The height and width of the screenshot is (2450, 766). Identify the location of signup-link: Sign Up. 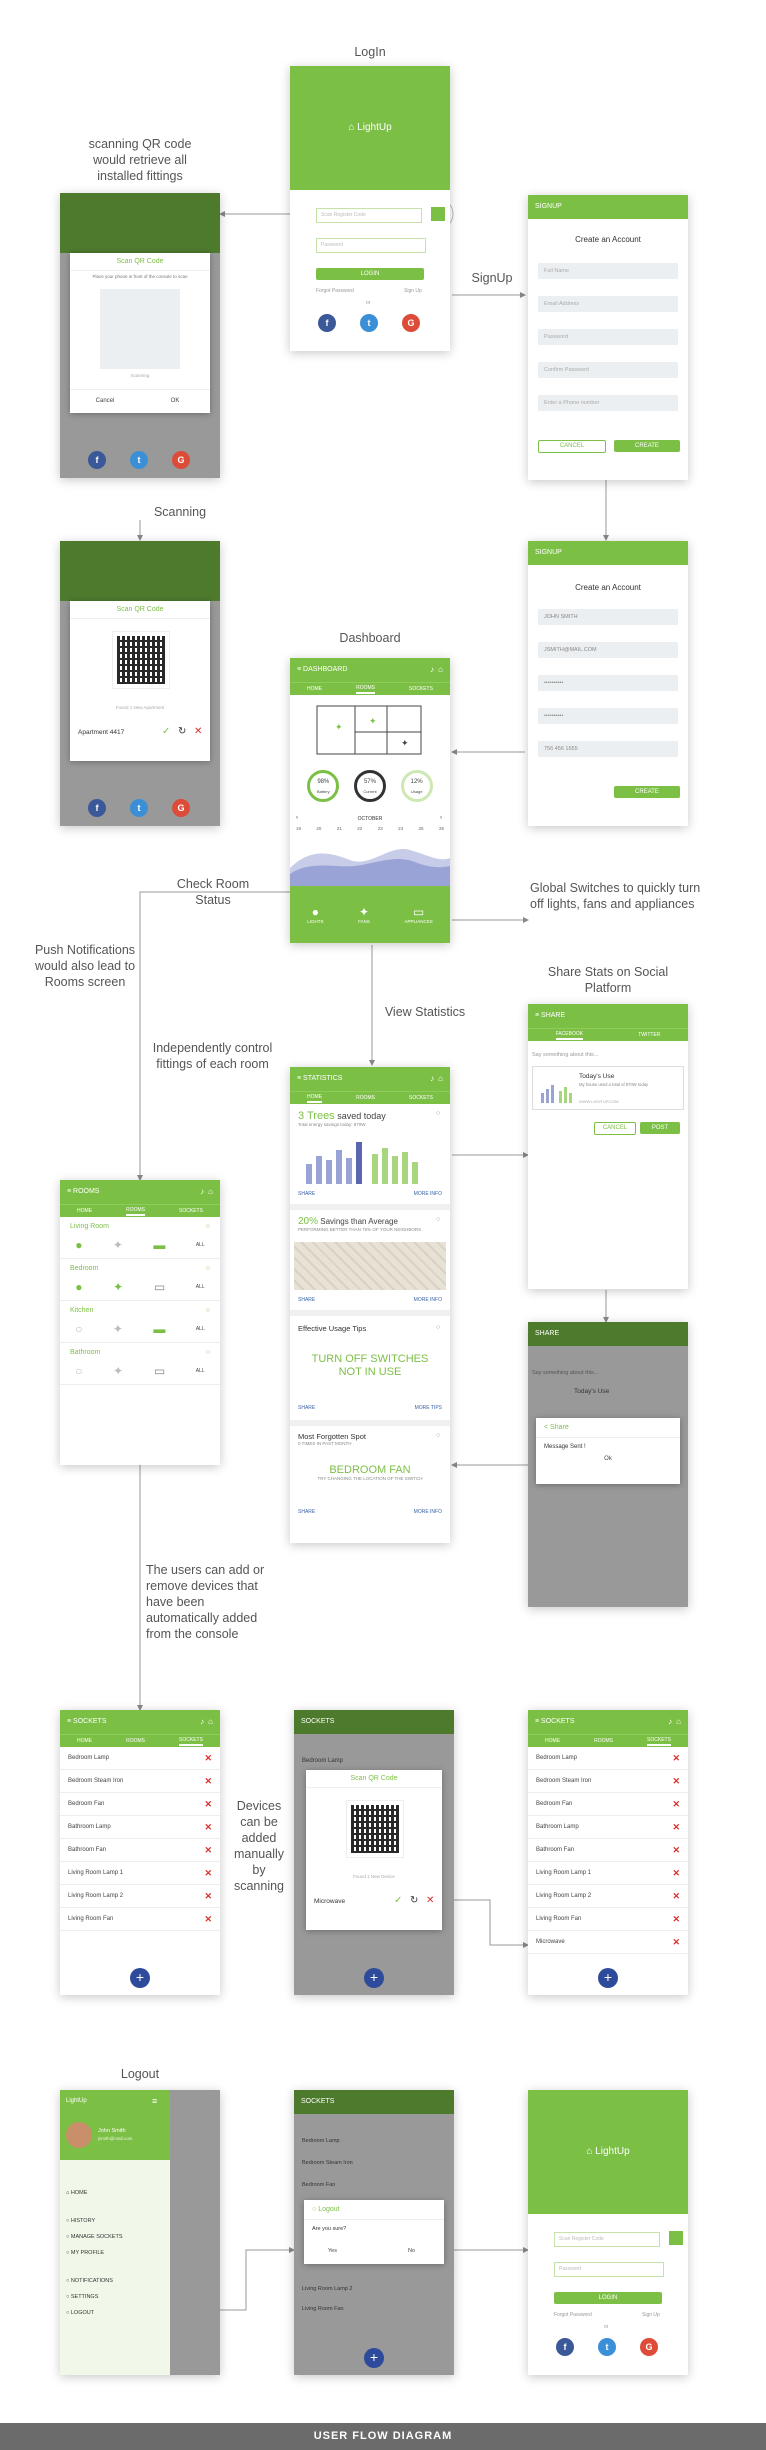
(413, 291).